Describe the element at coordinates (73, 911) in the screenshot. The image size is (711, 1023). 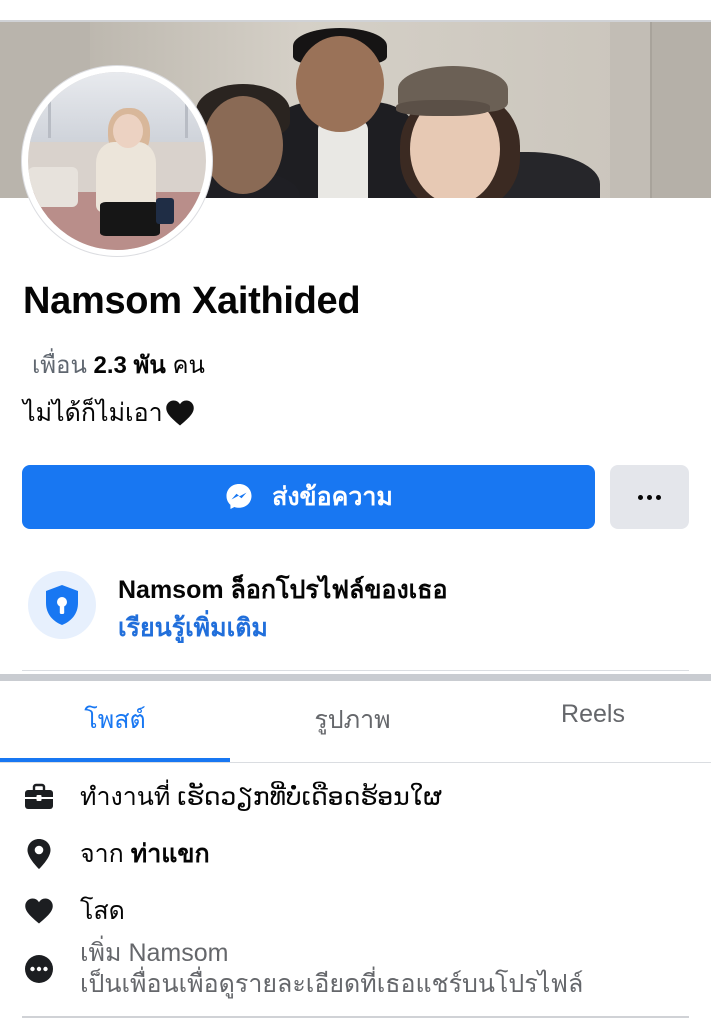
I see `detail-relationship: โสด` at that location.